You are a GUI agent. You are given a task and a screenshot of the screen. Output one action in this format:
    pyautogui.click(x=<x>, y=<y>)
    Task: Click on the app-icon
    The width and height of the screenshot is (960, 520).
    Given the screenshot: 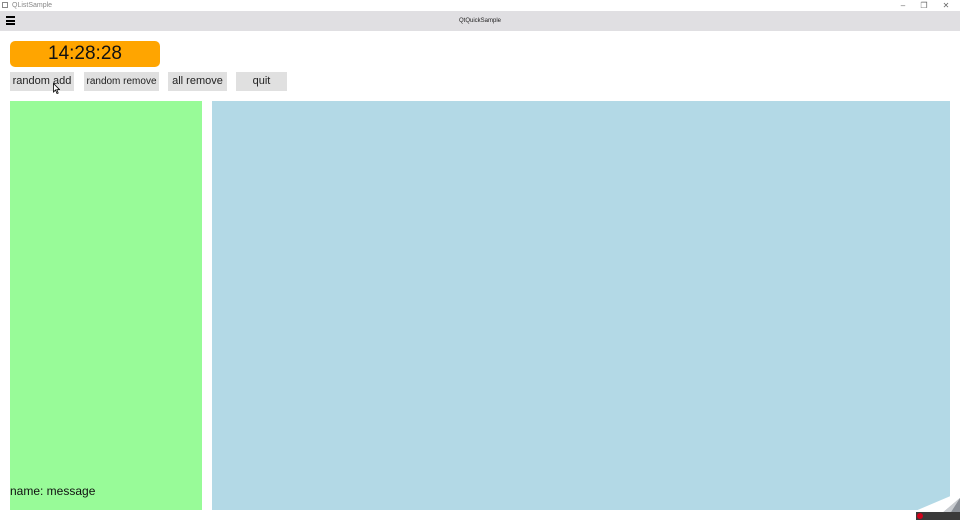 What is the action you would take?
    pyautogui.click(x=5, y=5)
    